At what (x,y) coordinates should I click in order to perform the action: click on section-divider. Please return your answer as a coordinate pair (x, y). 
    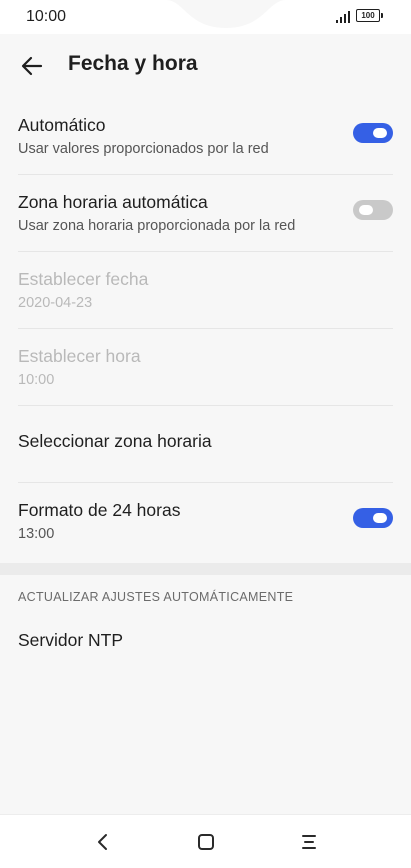
    Looking at the image, I should click on (205, 569).